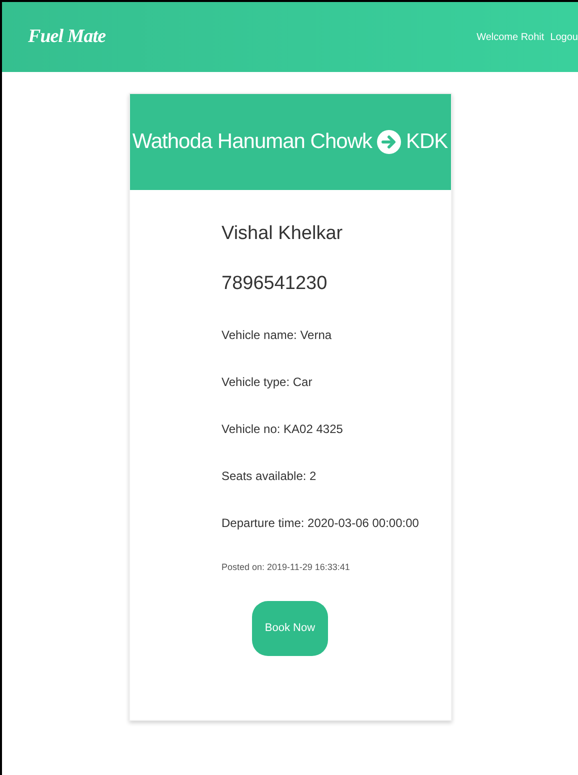  Describe the element at coordinates (283, 234) in the screenshot. I see `driver-name: Vishal Khelkar` at that location.